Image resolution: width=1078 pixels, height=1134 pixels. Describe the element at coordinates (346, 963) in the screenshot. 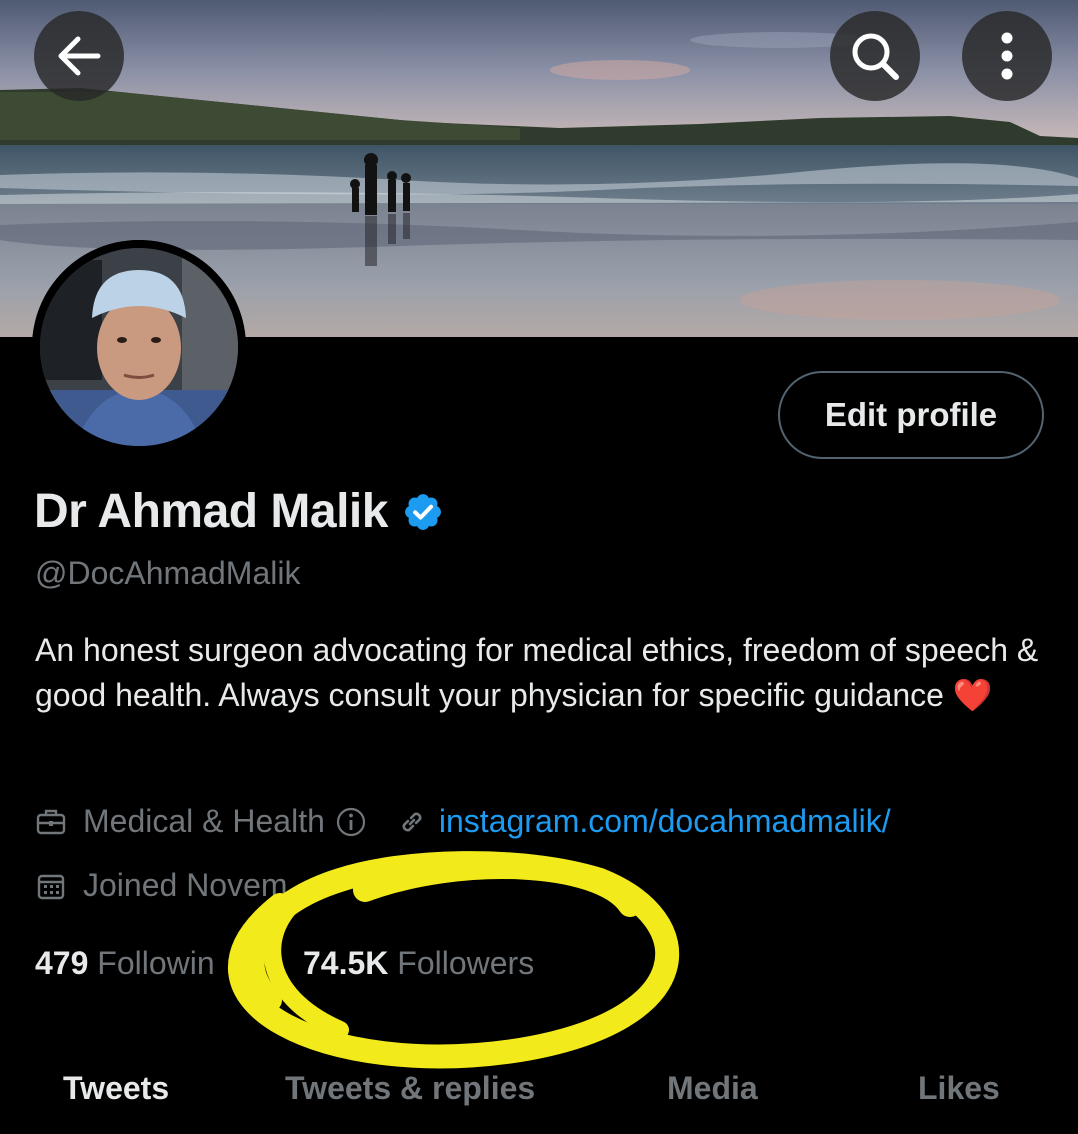

I see `followers-count: 74.5K` at that location.